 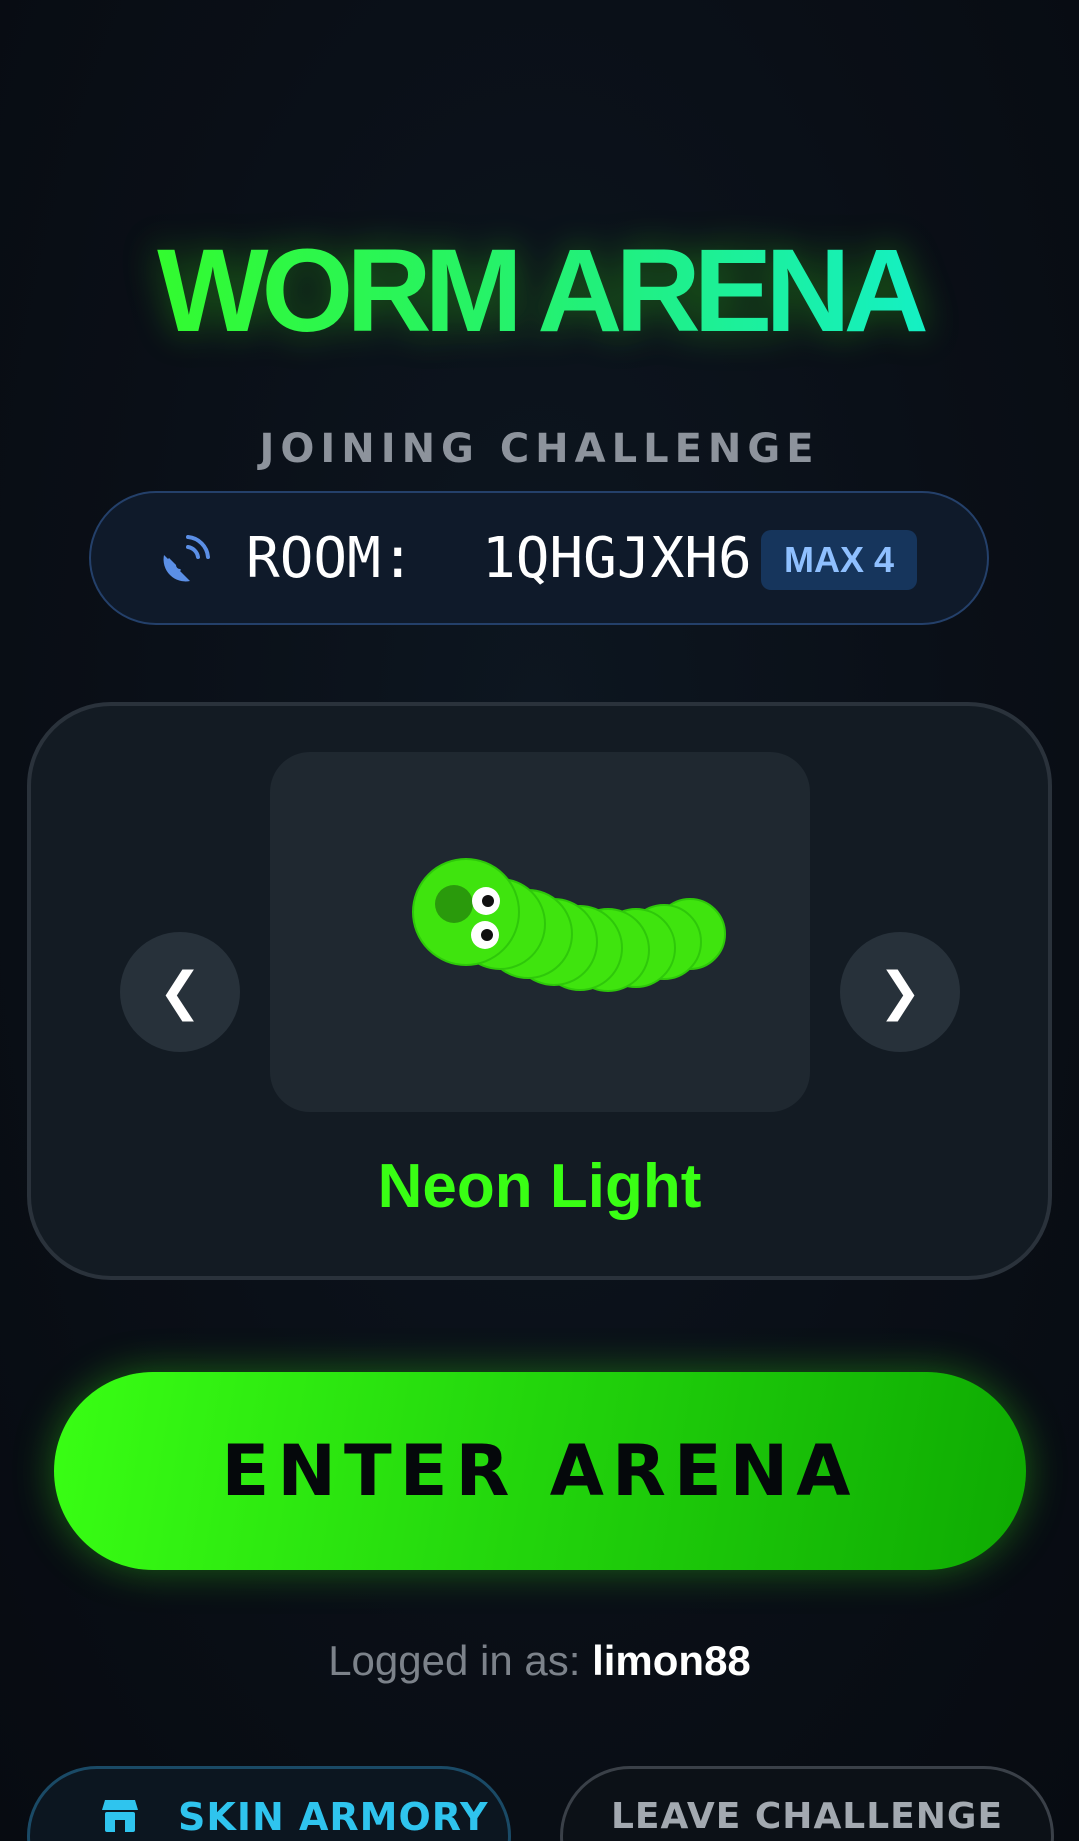 What do you see at coordinates (460, 1660) in the screenshot?
I see `login-prefix: Logged in as:` at bounding box center [460, 1660].